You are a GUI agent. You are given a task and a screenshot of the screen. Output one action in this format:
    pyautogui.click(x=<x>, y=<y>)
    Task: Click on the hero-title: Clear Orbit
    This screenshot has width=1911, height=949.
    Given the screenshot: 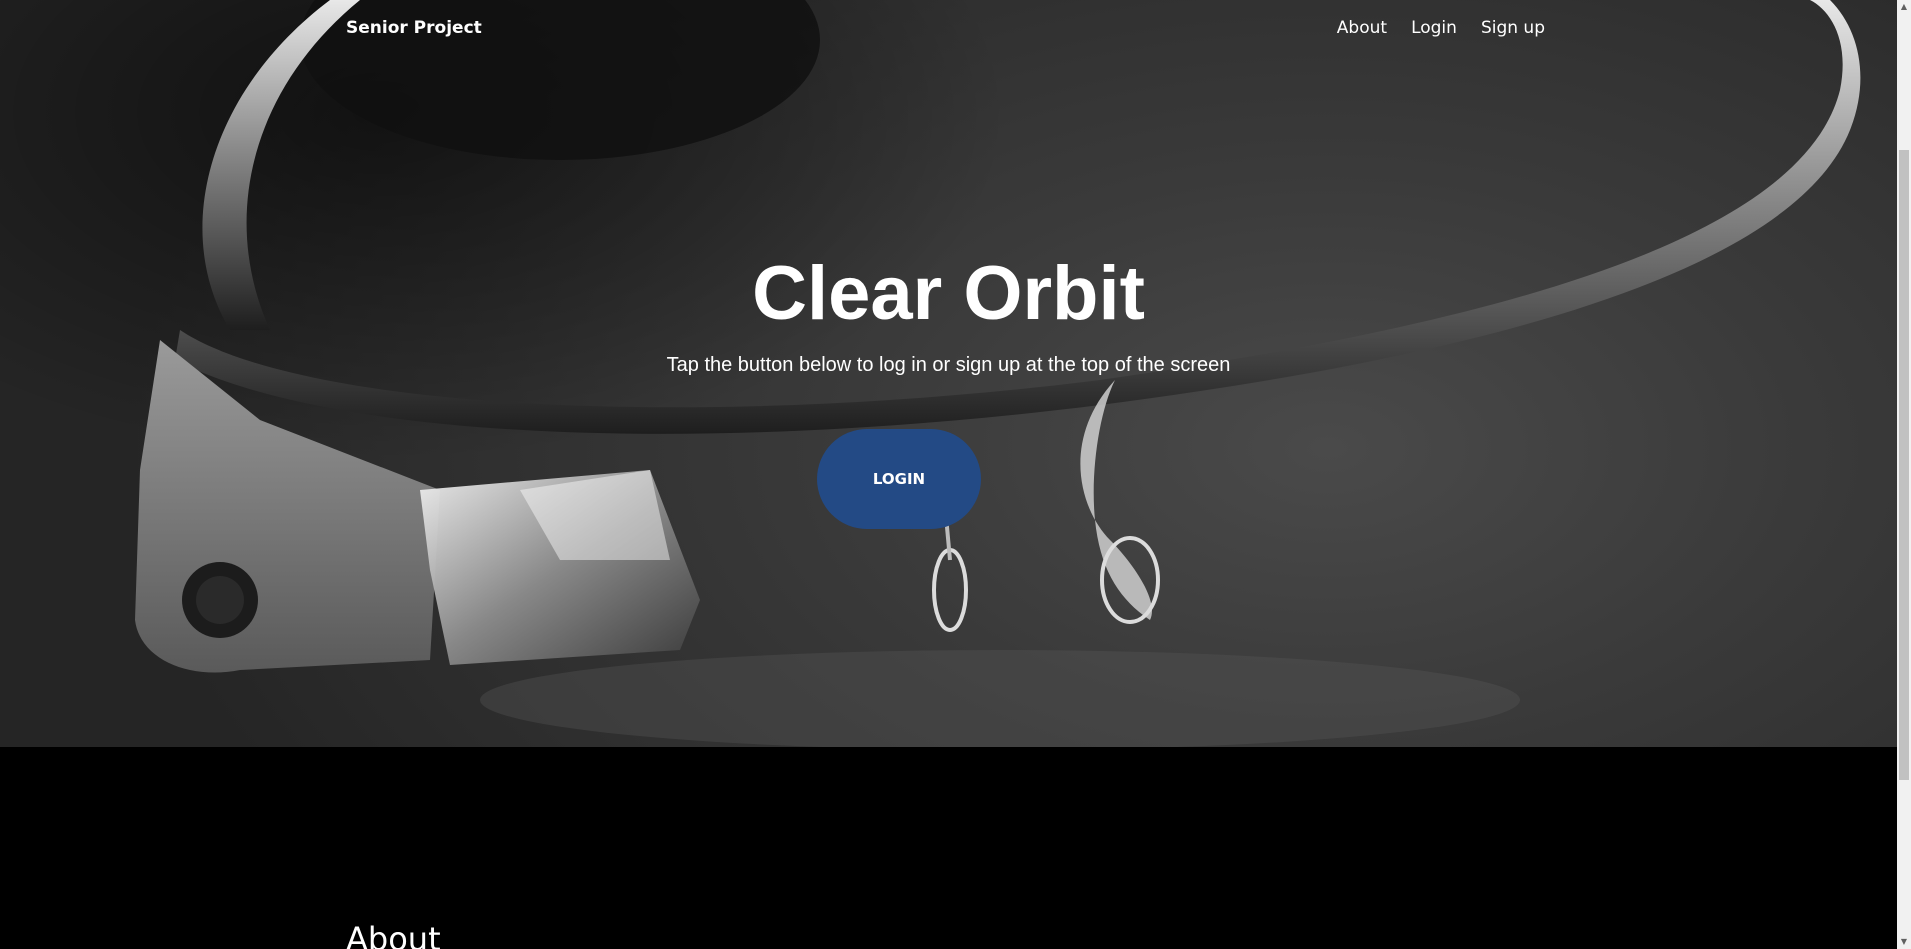 What is the action you would take?
    pyautogui.click(x=948, y=293)
    